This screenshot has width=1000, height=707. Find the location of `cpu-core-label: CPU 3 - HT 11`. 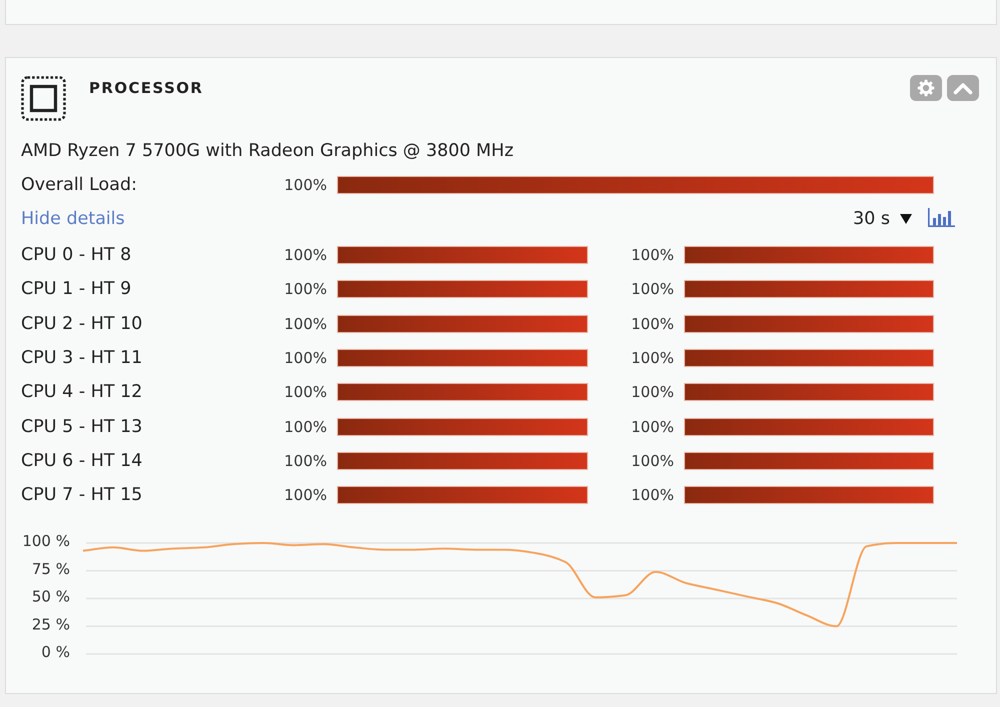

cpu-core-label: CPU 3 - HT 11 is located at coordinates (81, 358).